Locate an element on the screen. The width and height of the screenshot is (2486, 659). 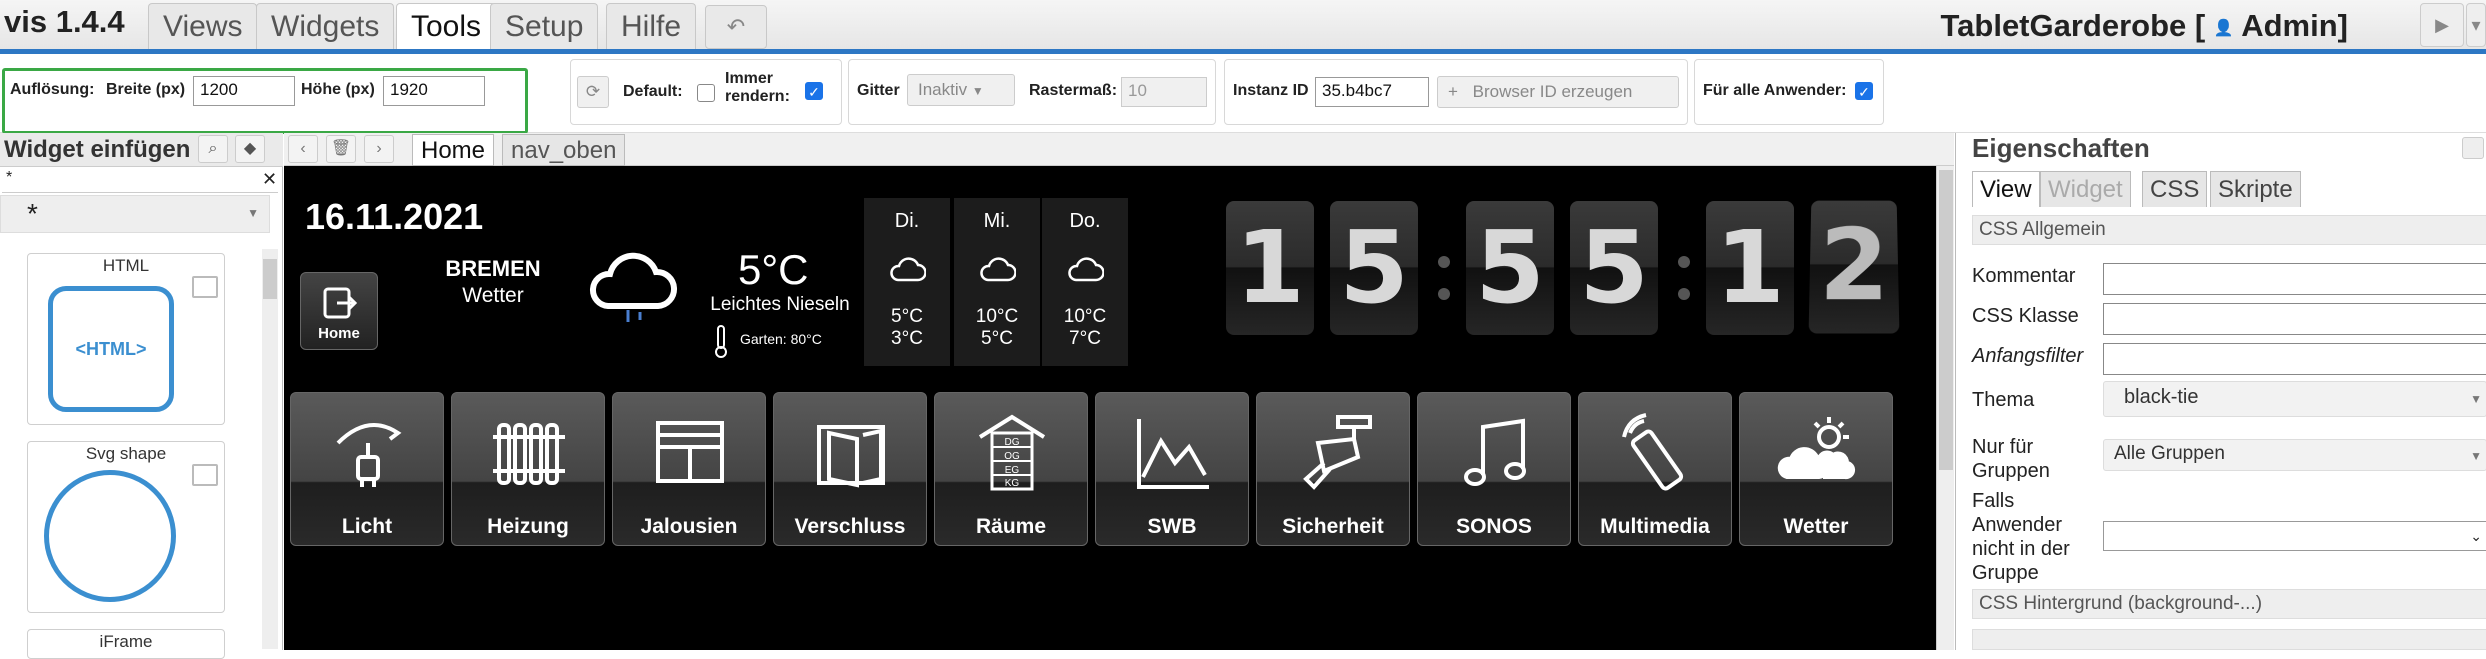
raster-input: 10 is located at coordinates (1164, 92).